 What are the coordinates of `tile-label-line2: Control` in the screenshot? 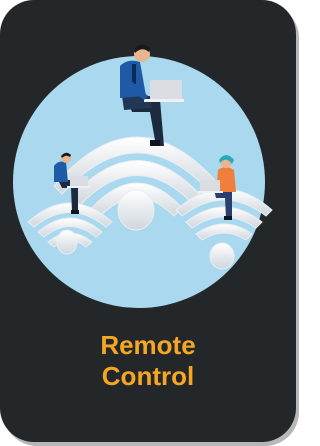 It's located at (148, 376).